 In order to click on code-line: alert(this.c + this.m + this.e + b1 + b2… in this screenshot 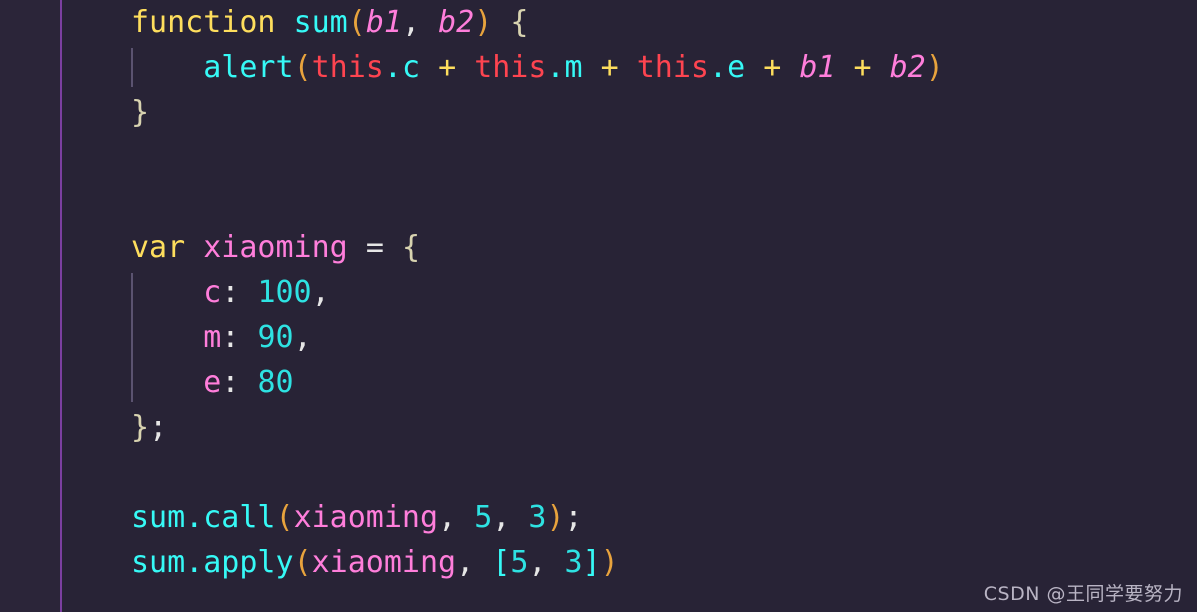, I will do `click(537, 67)`.